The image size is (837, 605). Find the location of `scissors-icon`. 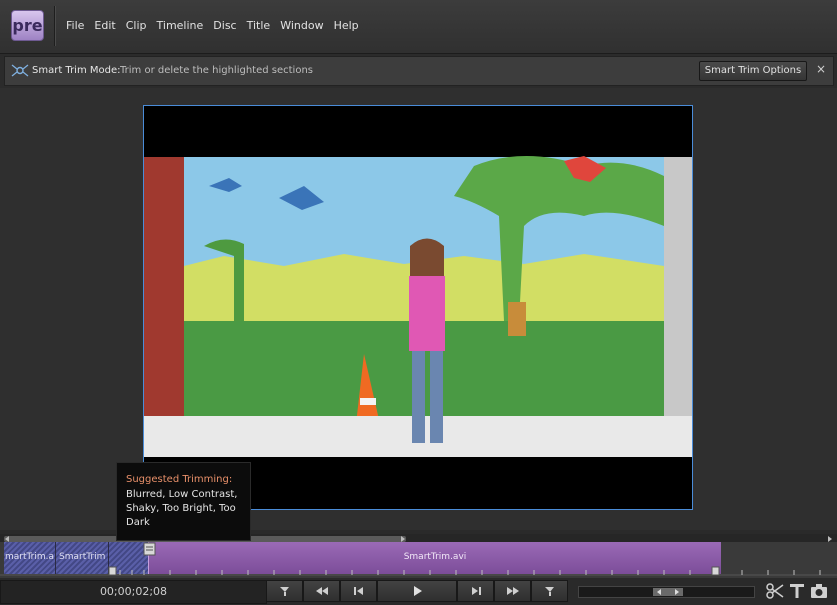

scissors-icon is located at coordinates (775, 591).